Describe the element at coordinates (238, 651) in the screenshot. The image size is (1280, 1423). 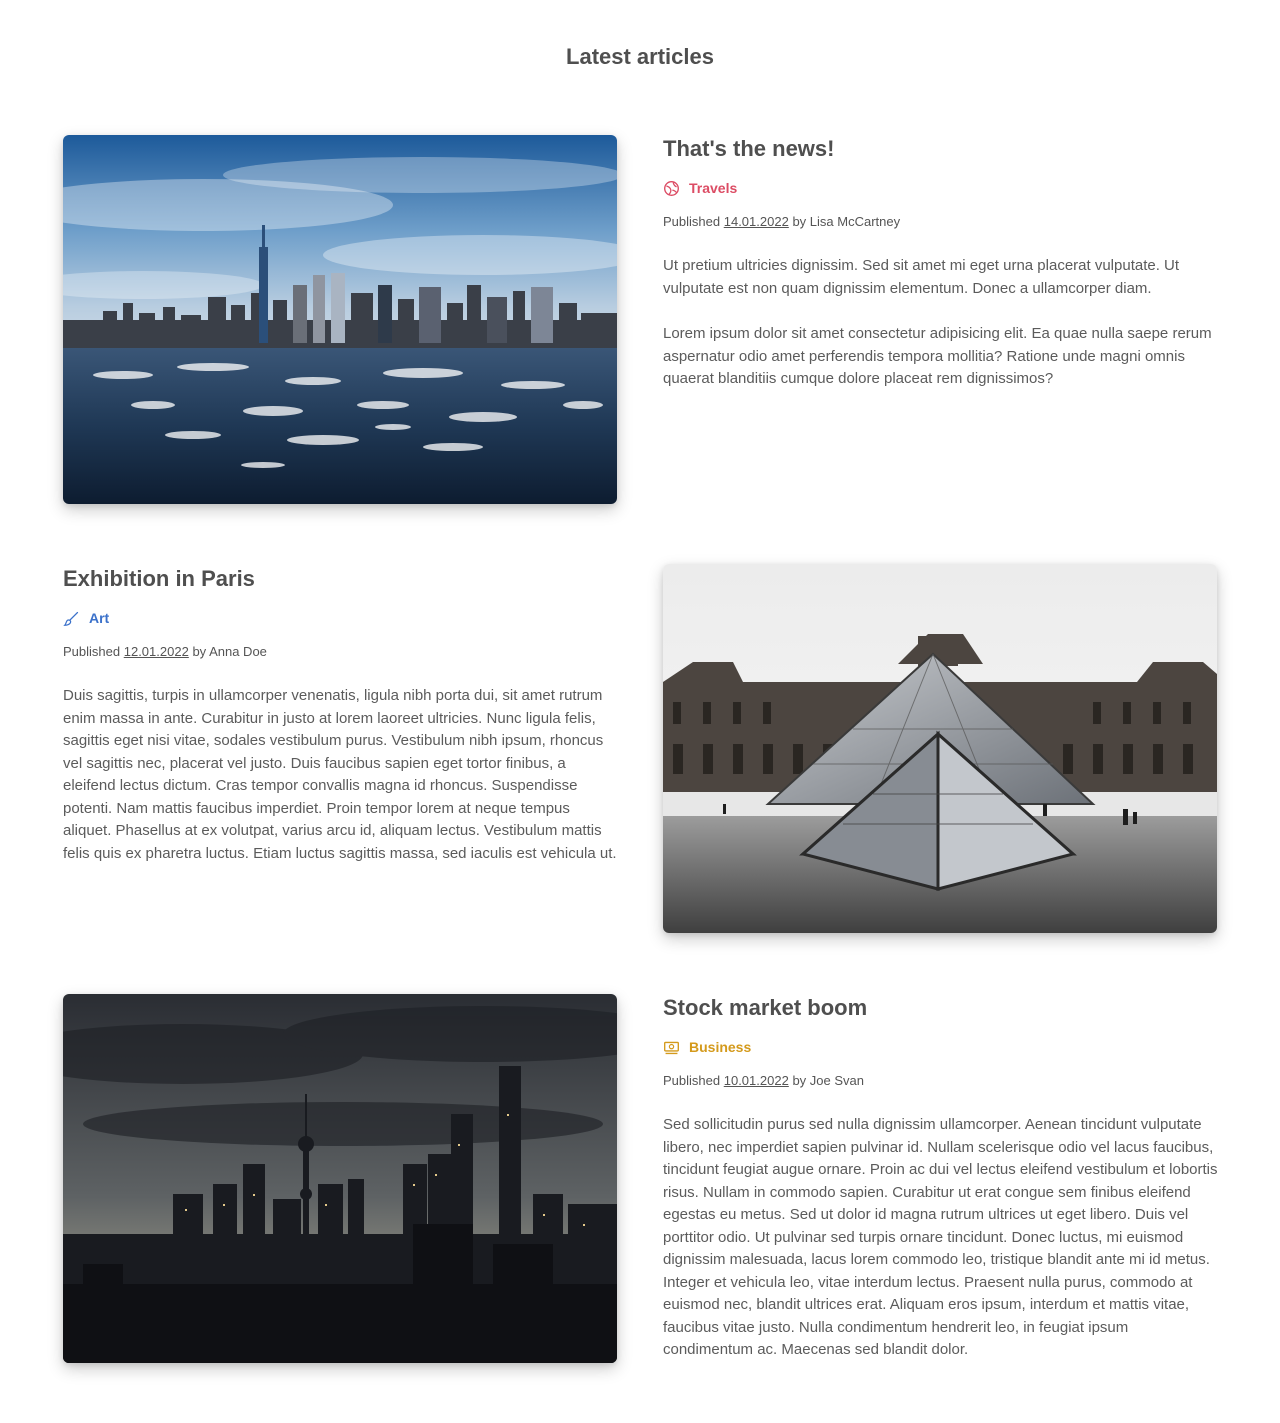
I see `author-name: Anna Doe` at that location.